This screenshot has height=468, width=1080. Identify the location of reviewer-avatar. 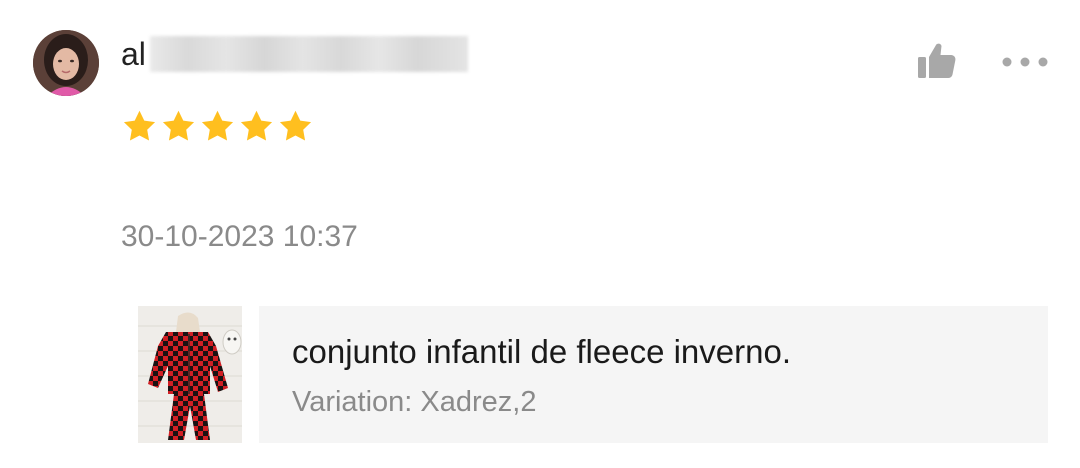
(66, 63).